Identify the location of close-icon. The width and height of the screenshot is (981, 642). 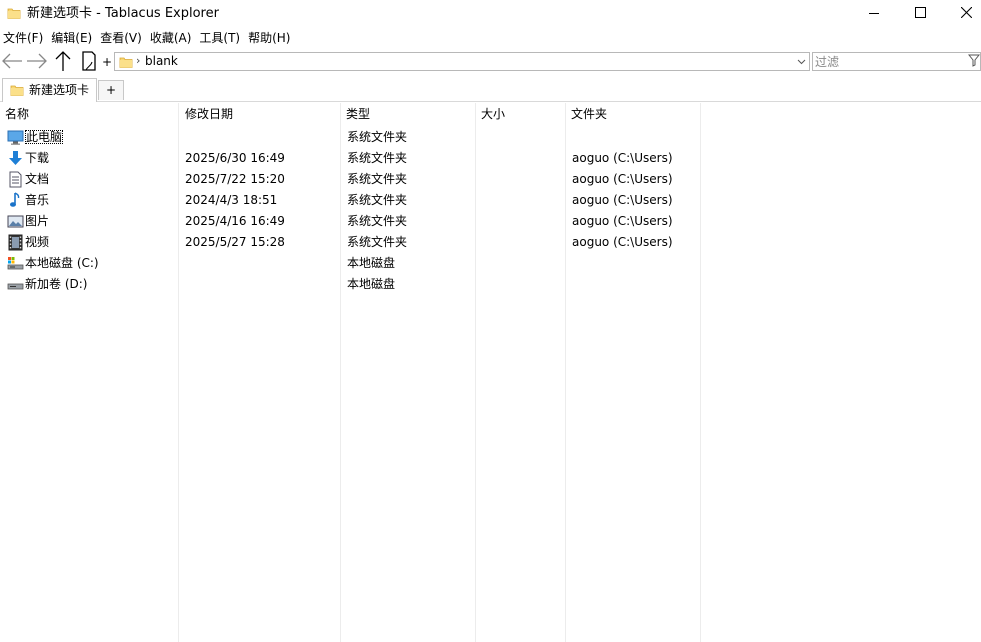
(966, 13).